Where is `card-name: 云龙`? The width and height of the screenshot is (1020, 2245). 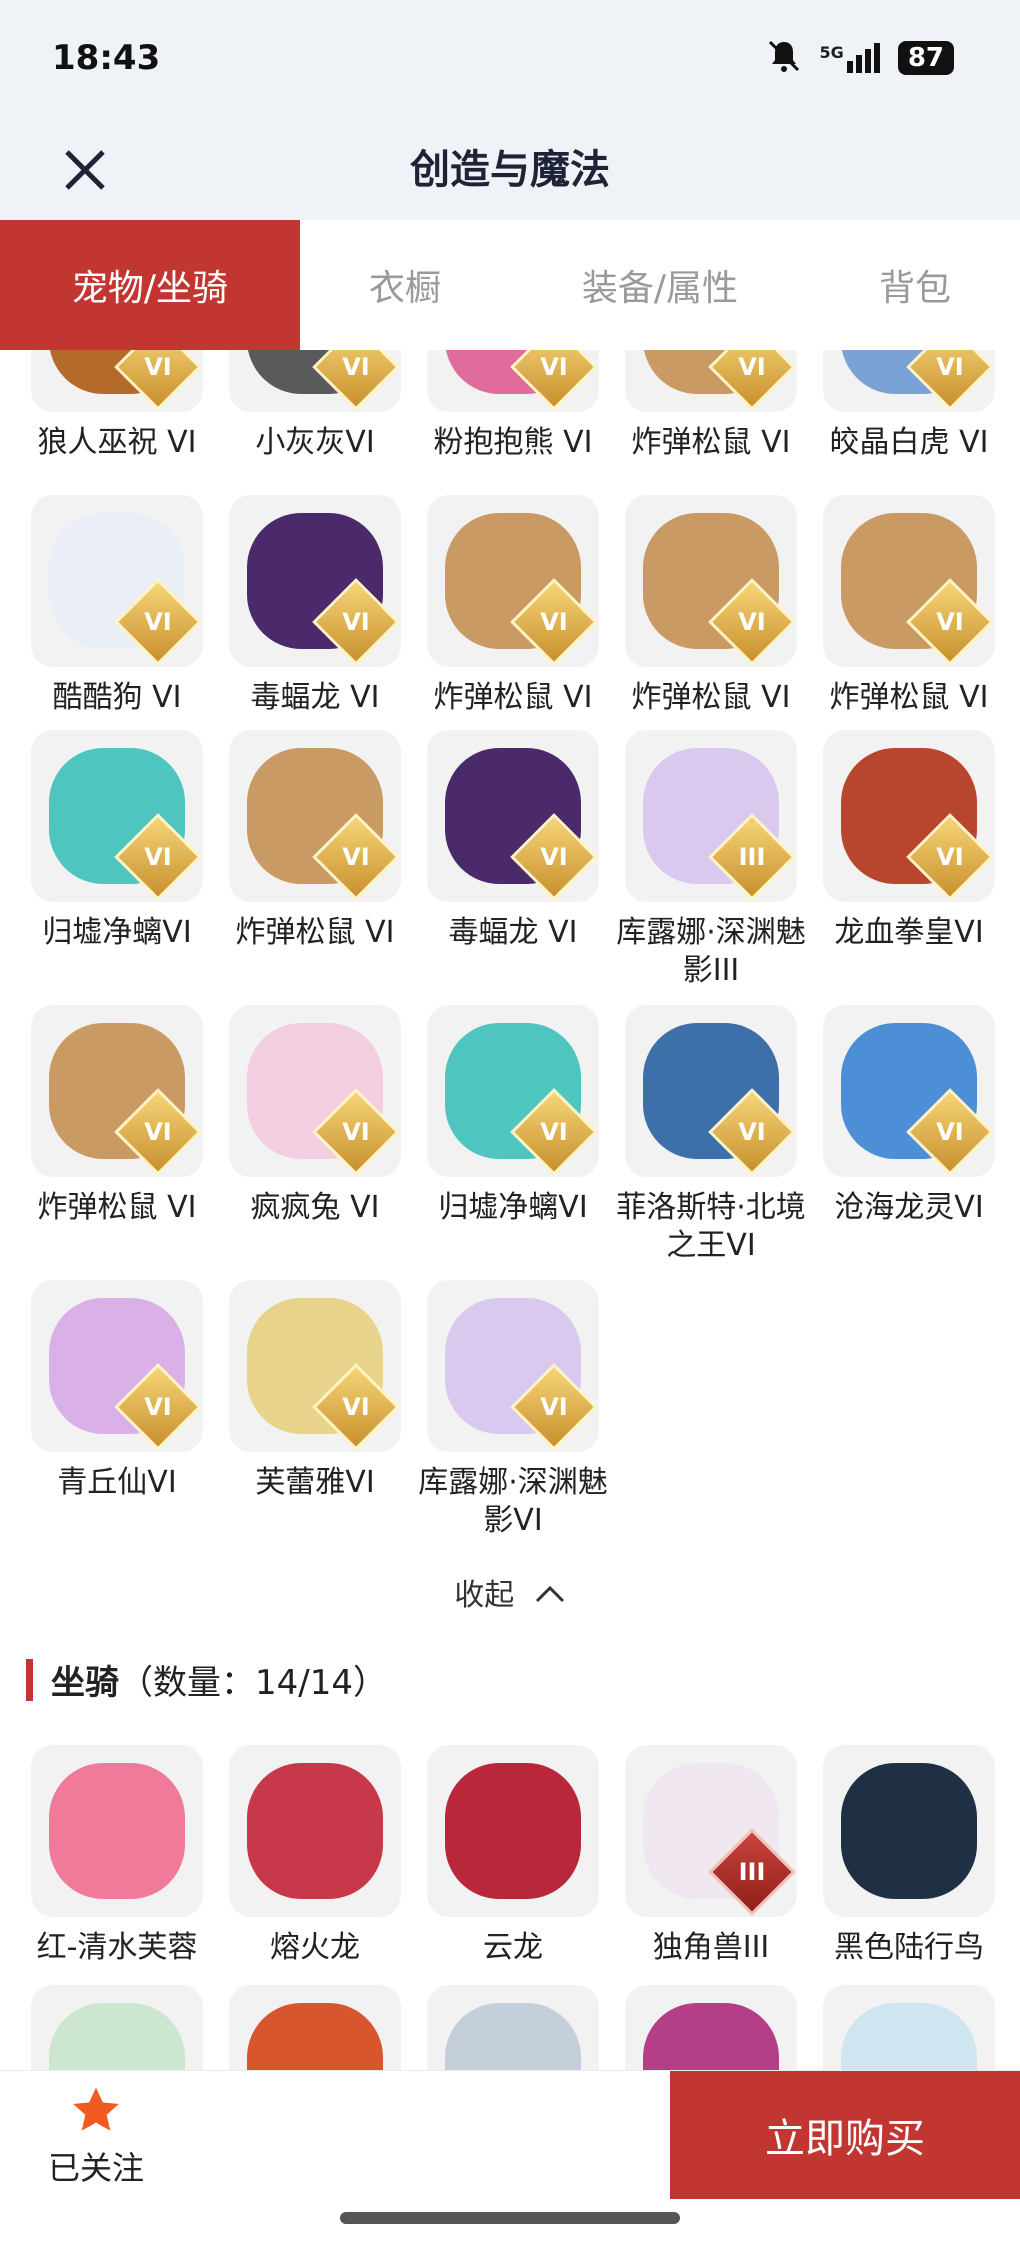 card-name: 云龙 is located at coordinates (513, 1947).